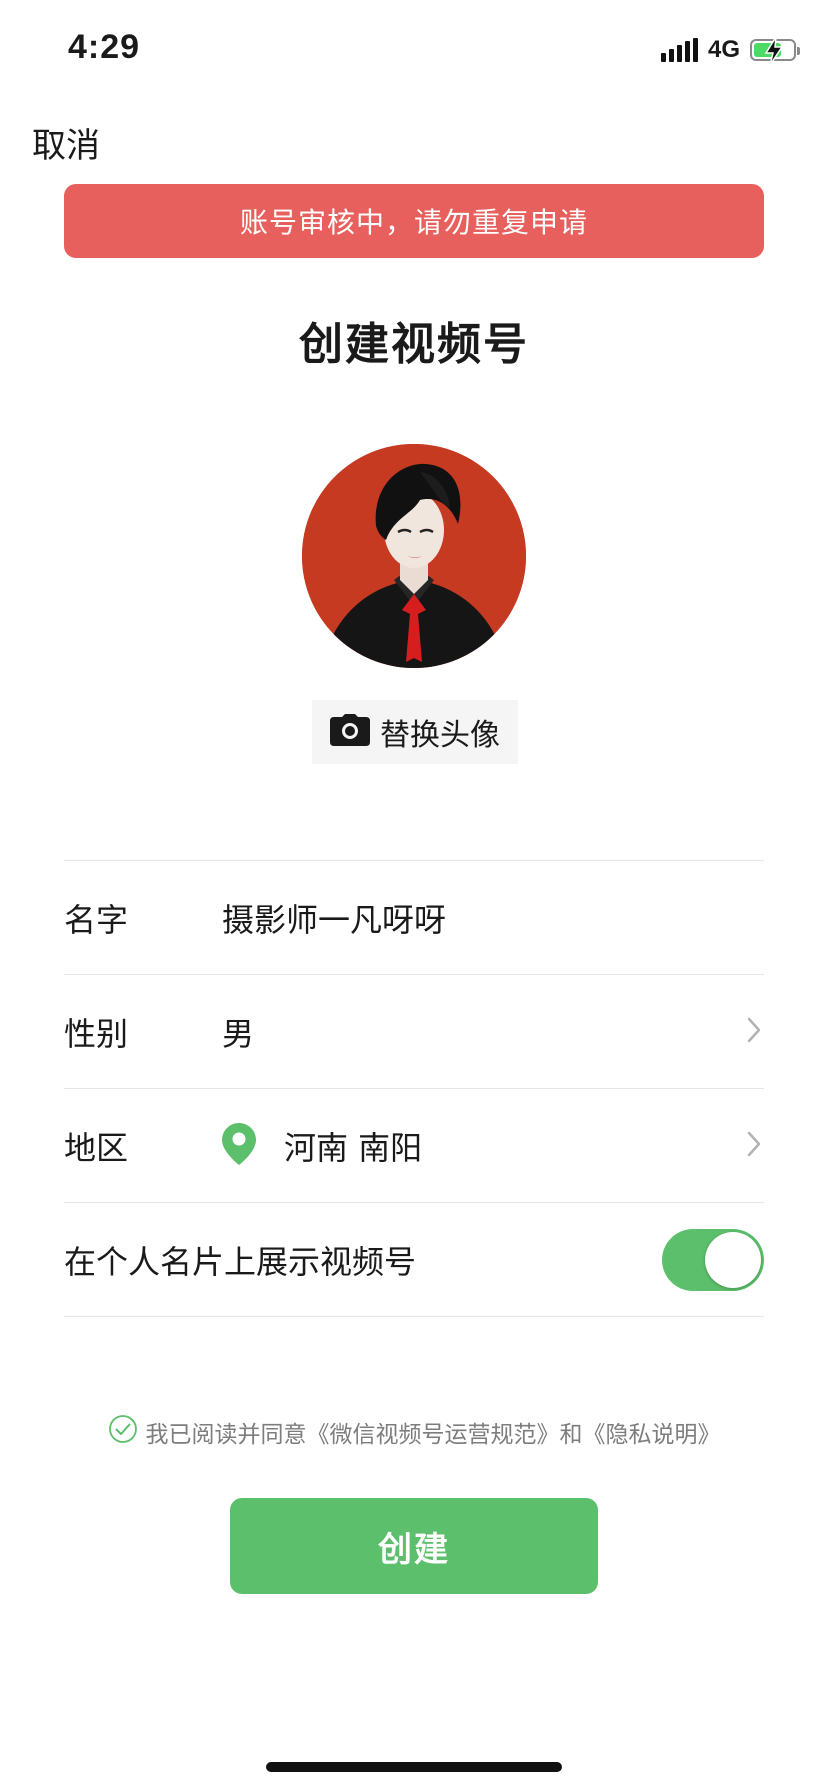 This screenshot has width=828, height=1792. What do you see at coordinates (353, 1147) in the screenshot?
I see `region-value: 河南 南阳` at bounding box center [353, 1147].